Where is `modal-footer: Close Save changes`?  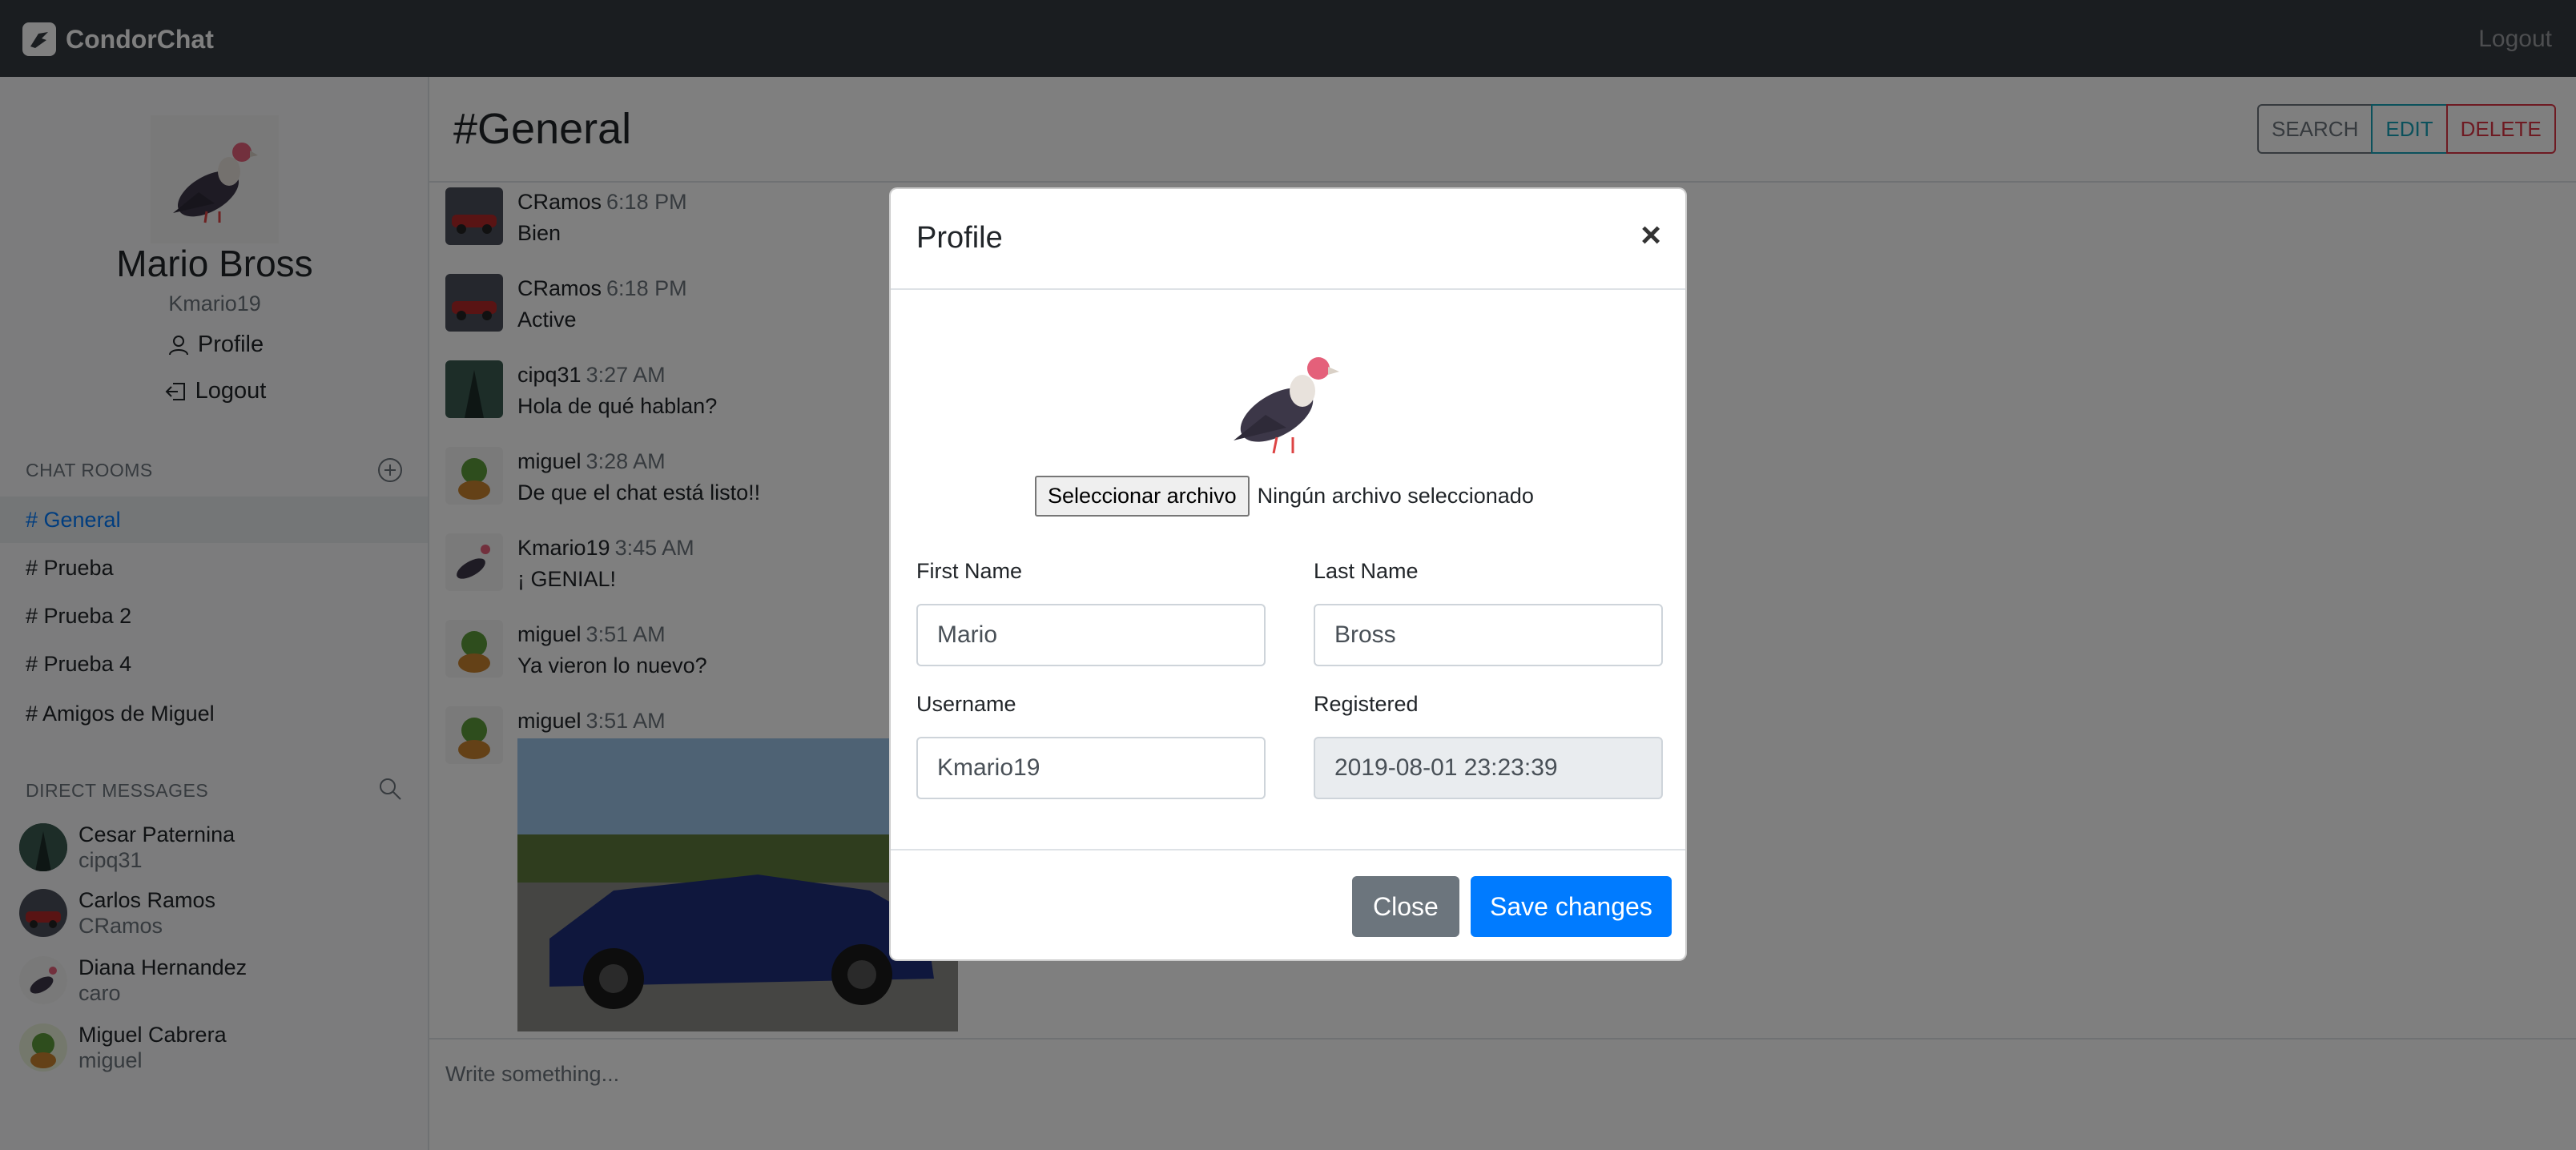
modal-footer: Close Save changes is located at coordinates (1288, 904).